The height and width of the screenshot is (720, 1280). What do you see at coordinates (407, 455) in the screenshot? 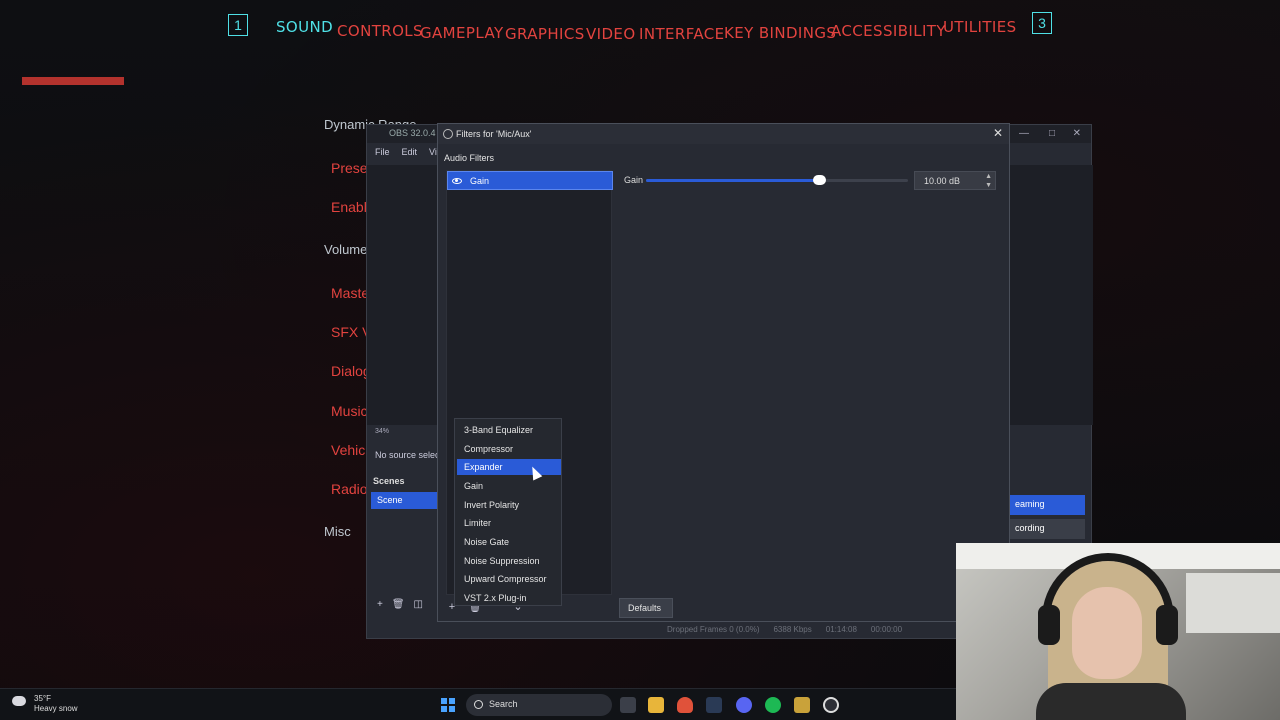
I see `no-source-label: No source selec` at bounding box center [407, 455].